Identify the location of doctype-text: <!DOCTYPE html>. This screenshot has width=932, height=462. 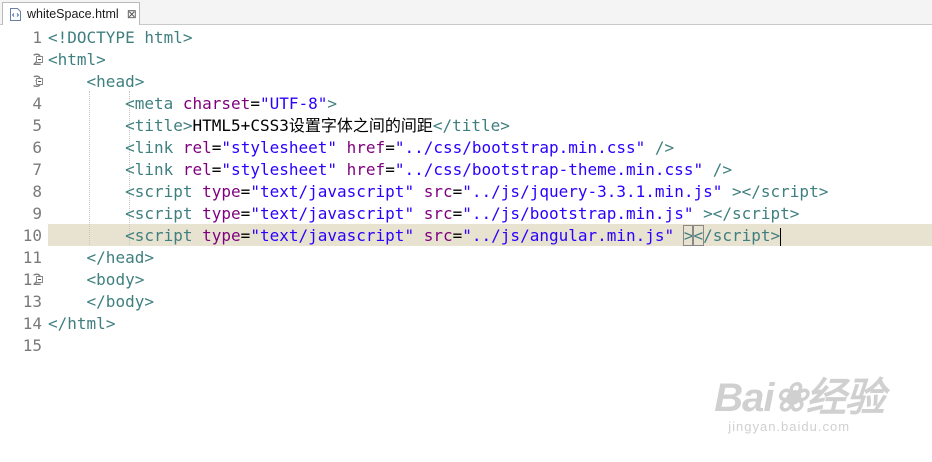
(120, 37).